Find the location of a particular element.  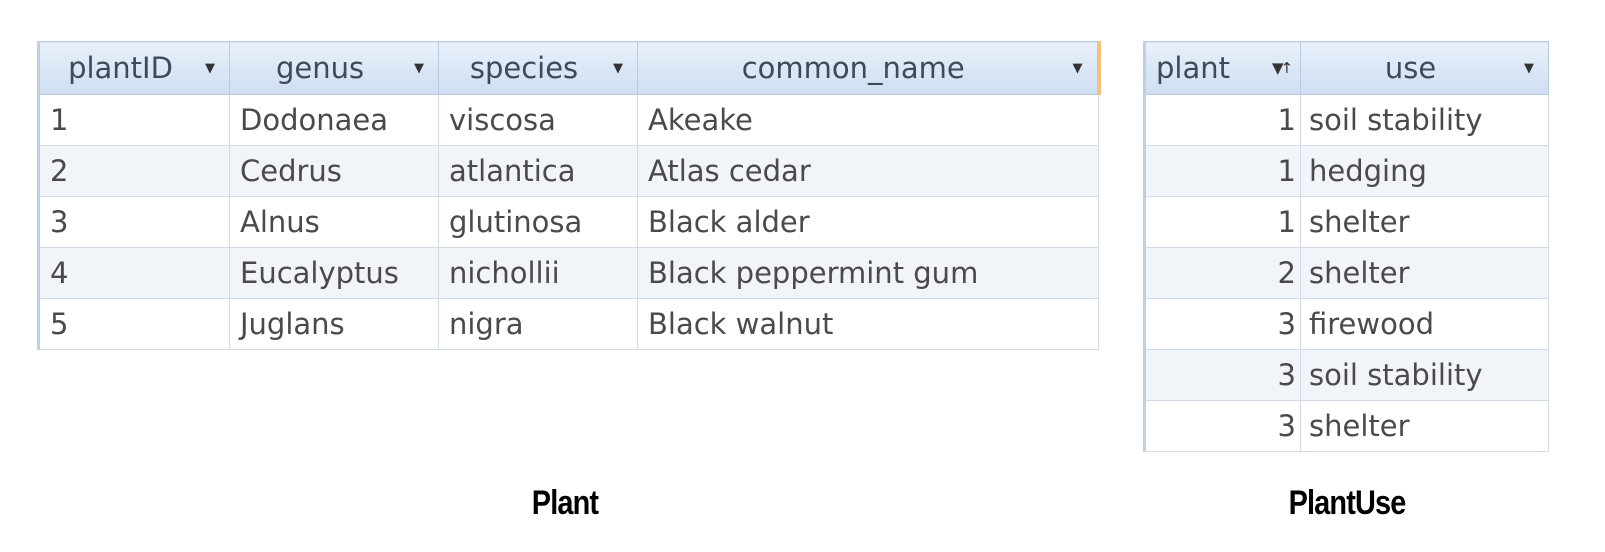

column-header-genus: genus ▼ is located at coordinates (334, 68).